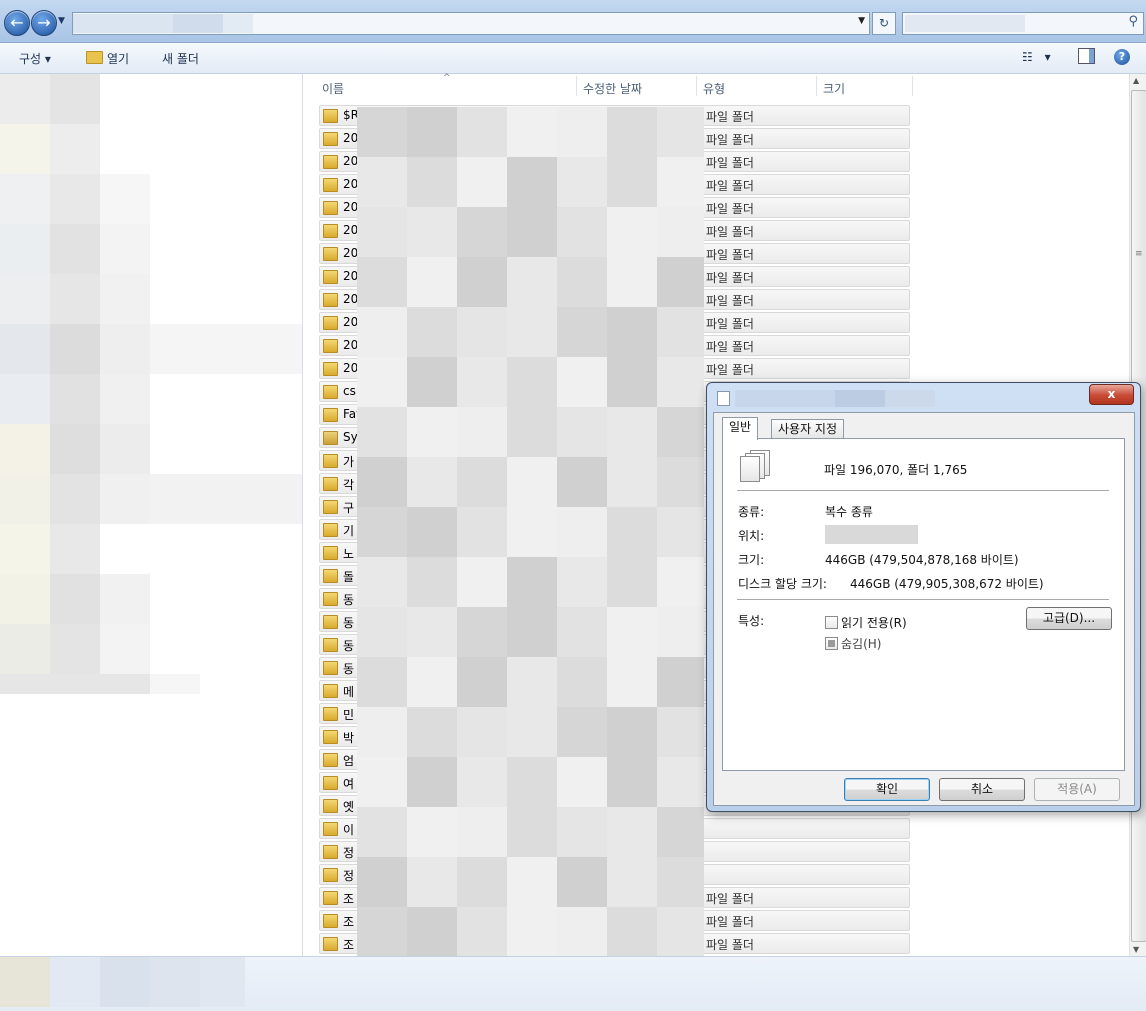  Describe the element at coordinates (1111, 394) in the screenshot. I see `close-button: x` at that location.